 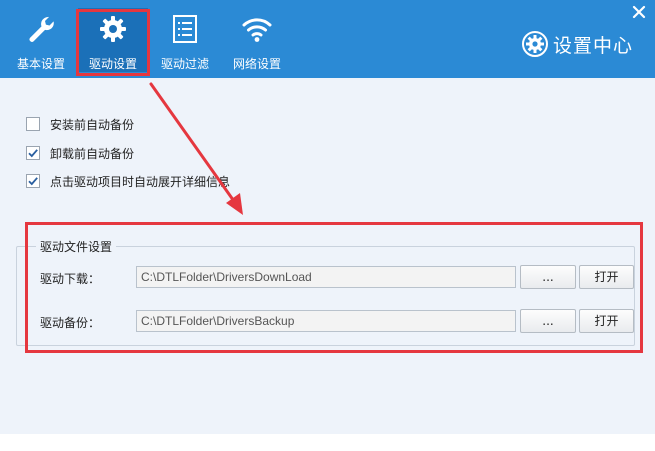 I want to click on tab-driver-settings: 驱动设置, so click(x=113, y=40).